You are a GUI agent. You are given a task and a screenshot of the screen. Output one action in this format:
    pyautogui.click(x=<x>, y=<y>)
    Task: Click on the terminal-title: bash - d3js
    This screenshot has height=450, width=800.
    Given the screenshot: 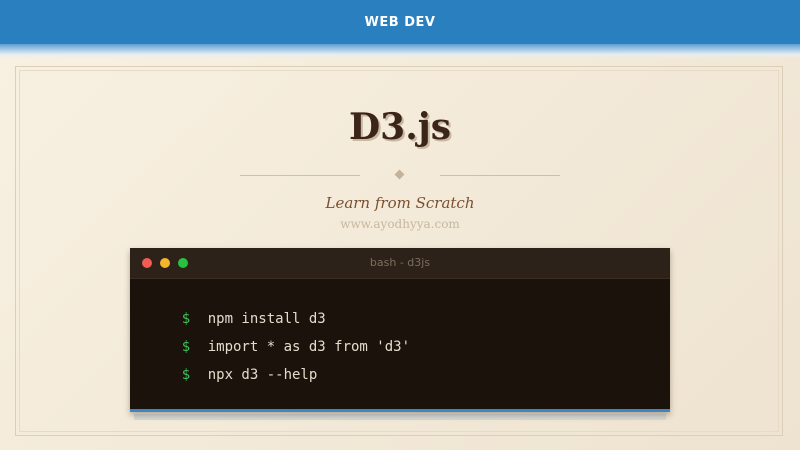 What is the action you would take?
    pyautogui.click(x=400, y=262)
    